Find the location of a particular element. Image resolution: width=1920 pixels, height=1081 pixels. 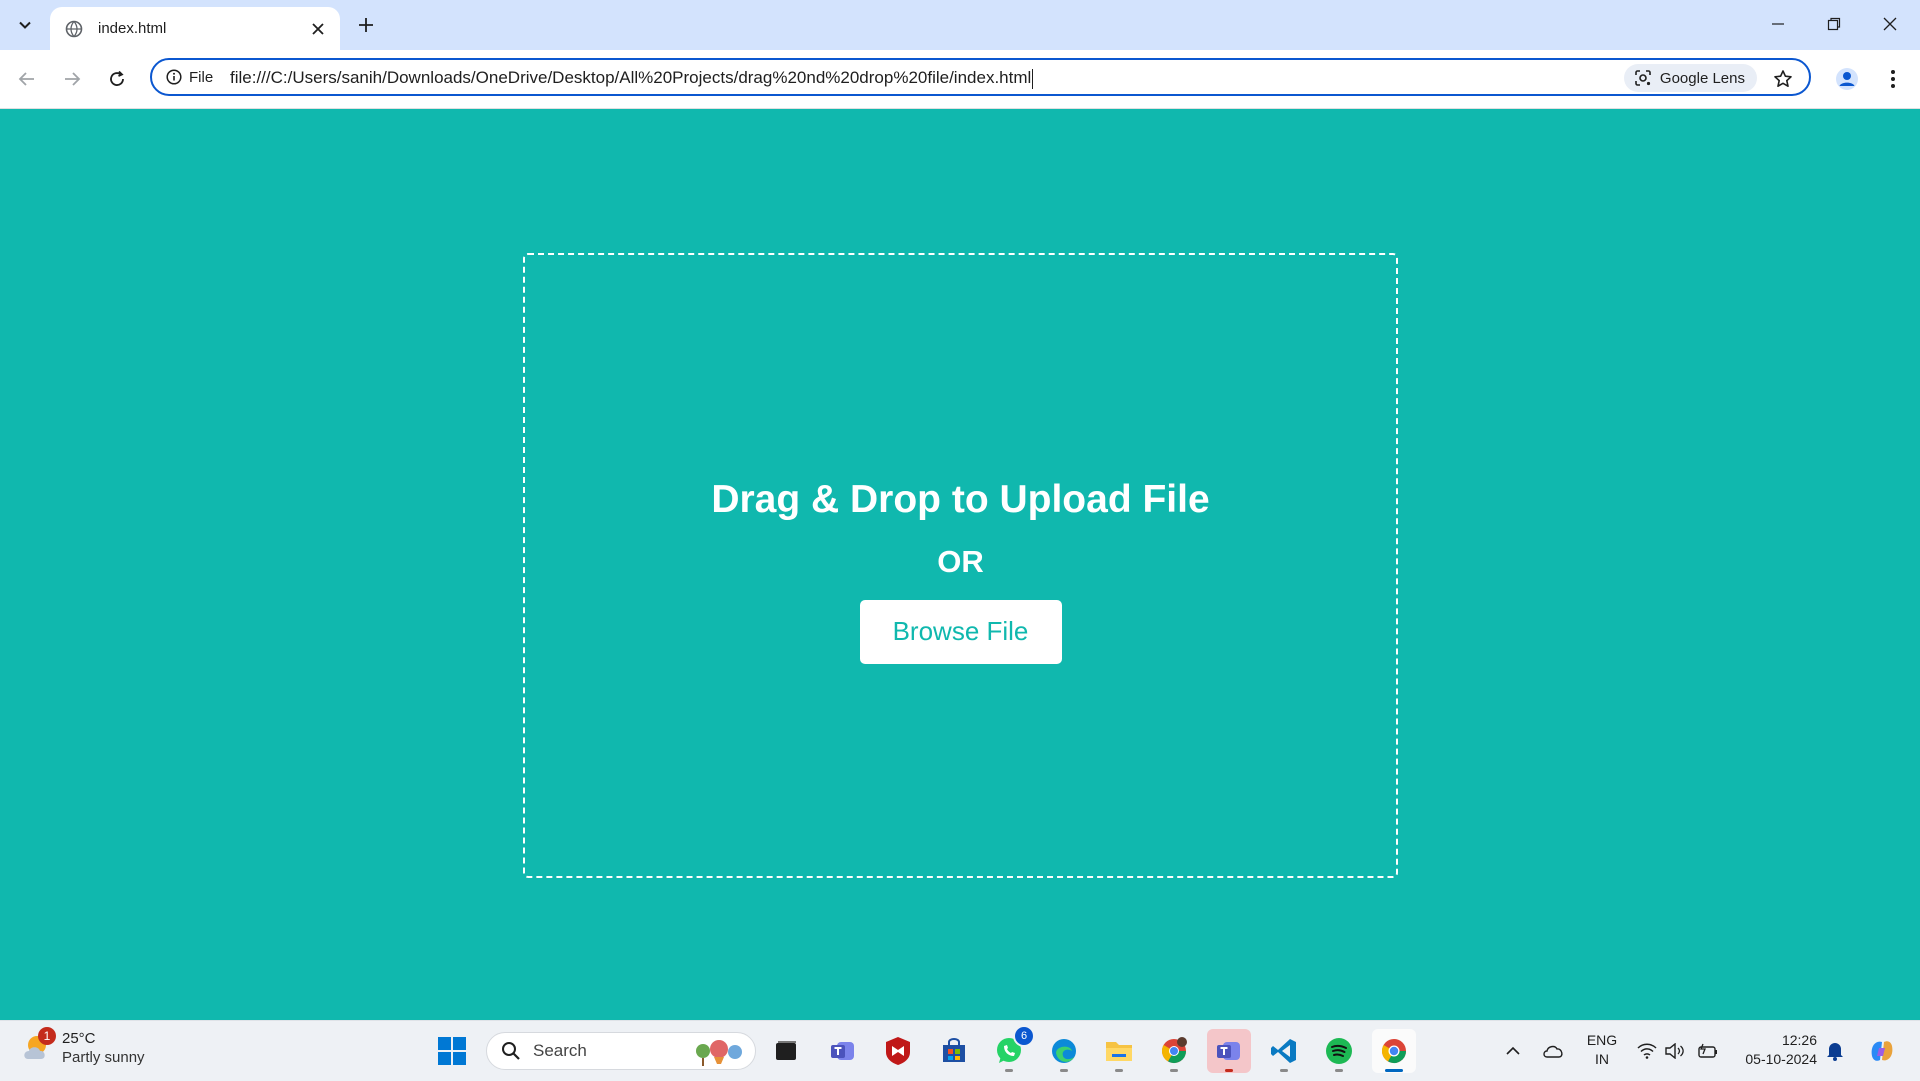

start-button is located at coordinates (452, 1051).